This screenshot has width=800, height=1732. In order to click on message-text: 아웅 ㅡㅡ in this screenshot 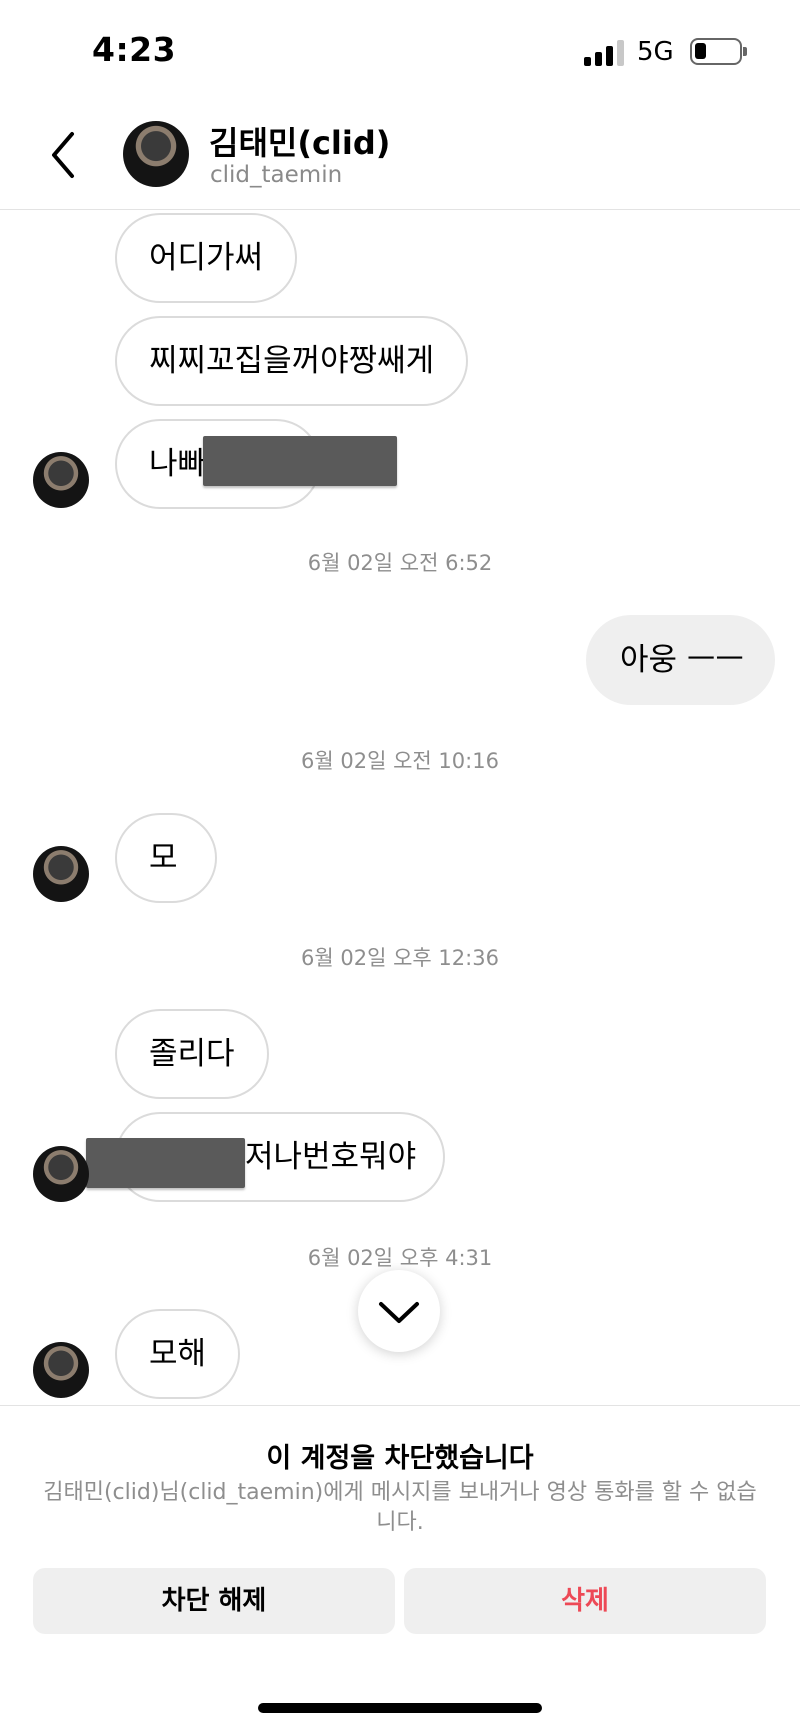, I will do `click(682, 660)`.